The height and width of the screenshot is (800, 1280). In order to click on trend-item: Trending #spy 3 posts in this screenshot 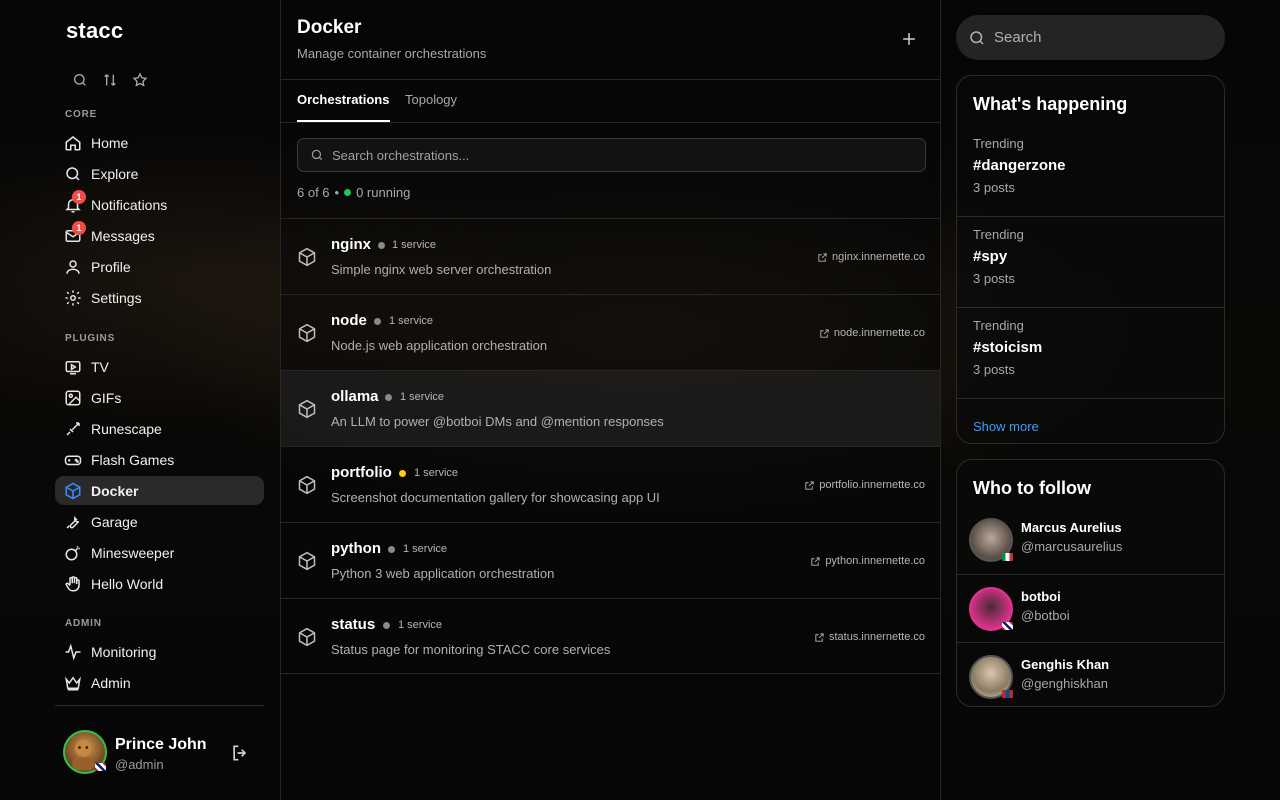, I will do `click(1090, 262)`.